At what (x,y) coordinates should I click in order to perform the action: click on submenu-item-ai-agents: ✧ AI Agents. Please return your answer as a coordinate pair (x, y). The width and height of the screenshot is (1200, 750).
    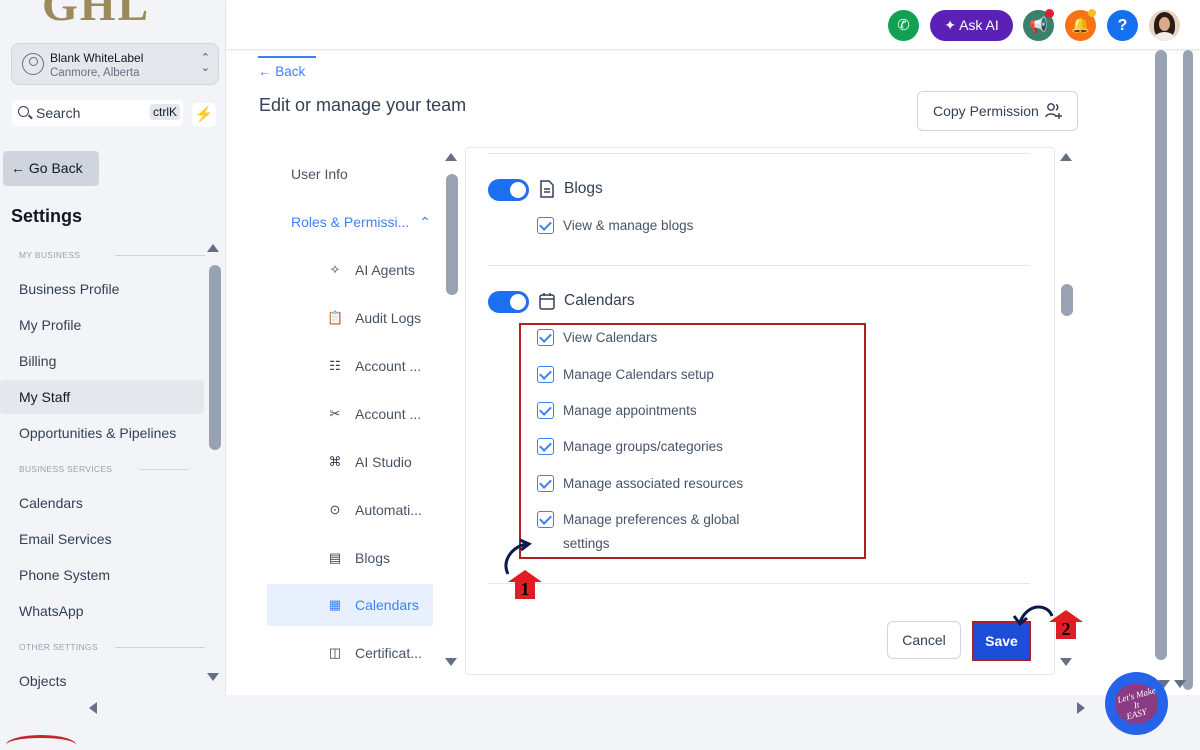
    Looking at the image, I should click on (350, 270).